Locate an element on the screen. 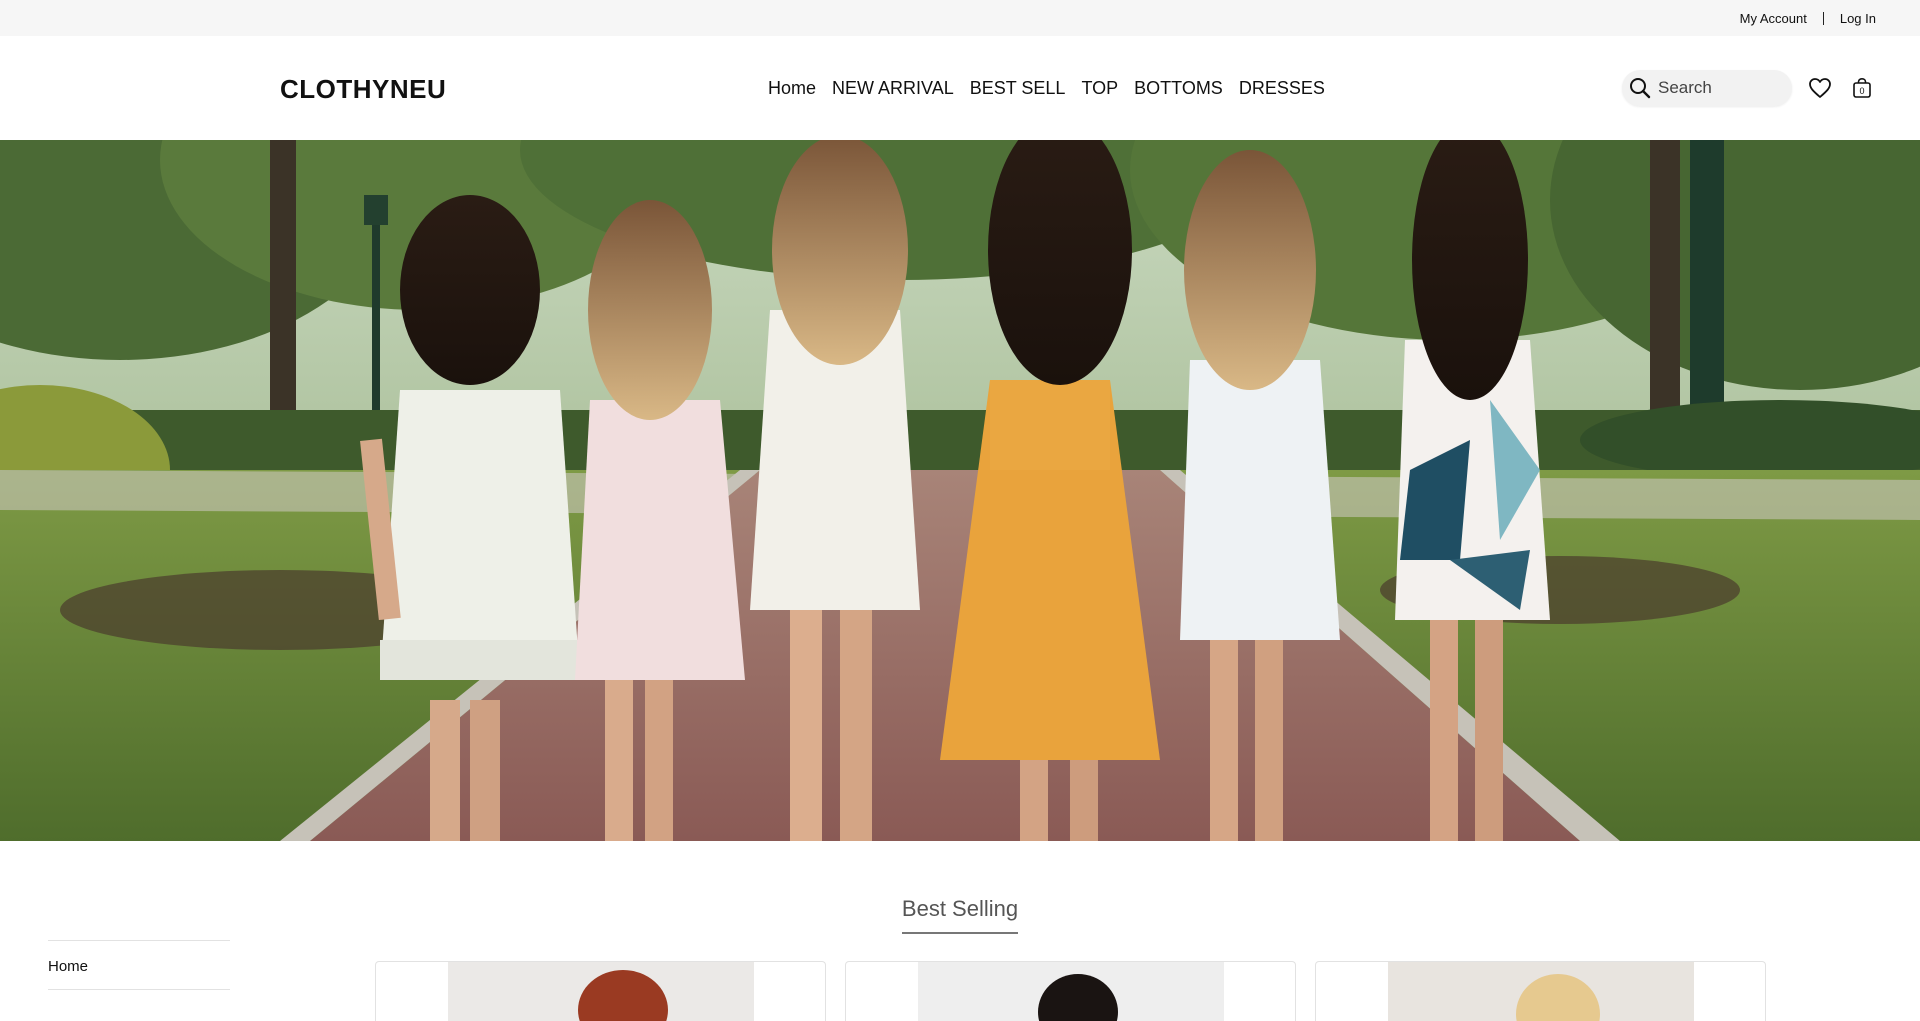  site-logo: CLOTHYNEU is located at coordinates (363, 89).